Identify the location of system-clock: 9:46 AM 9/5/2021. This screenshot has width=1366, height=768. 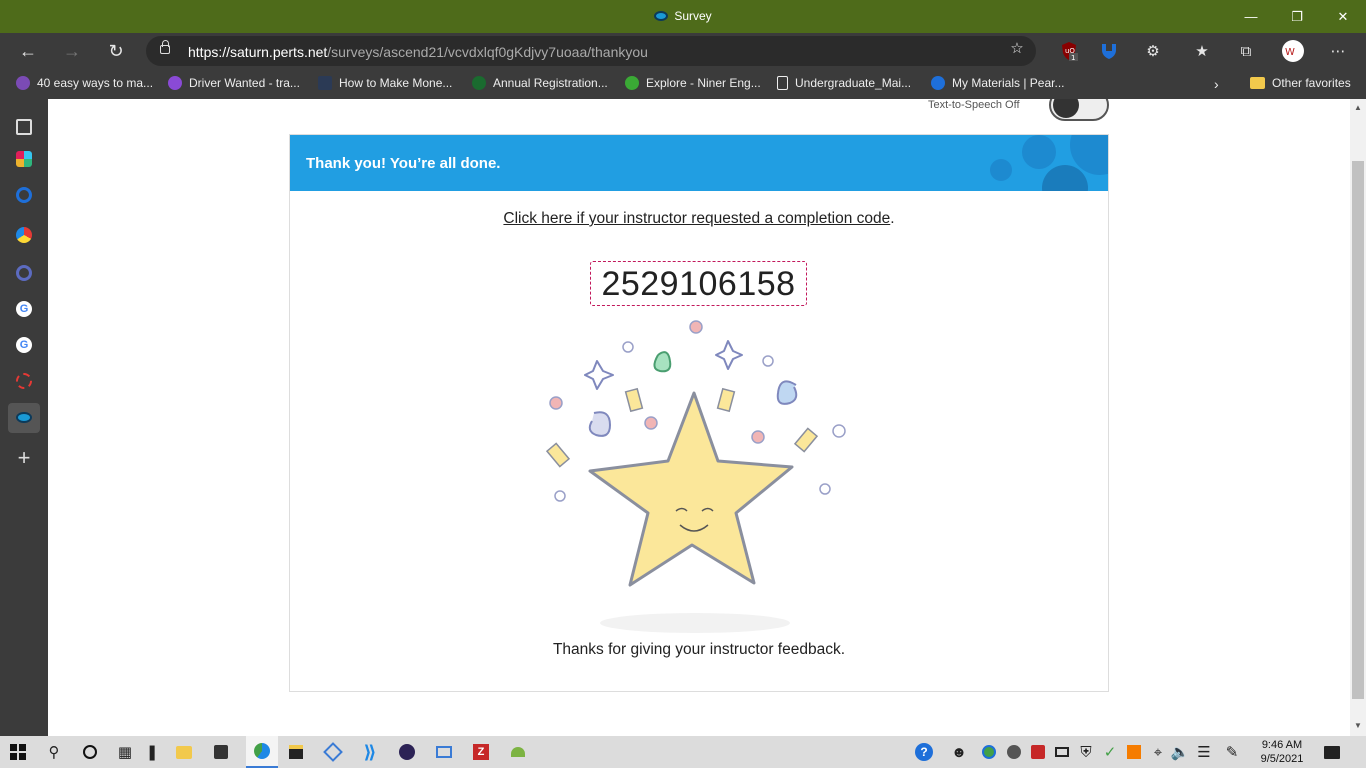
(1282, 752).